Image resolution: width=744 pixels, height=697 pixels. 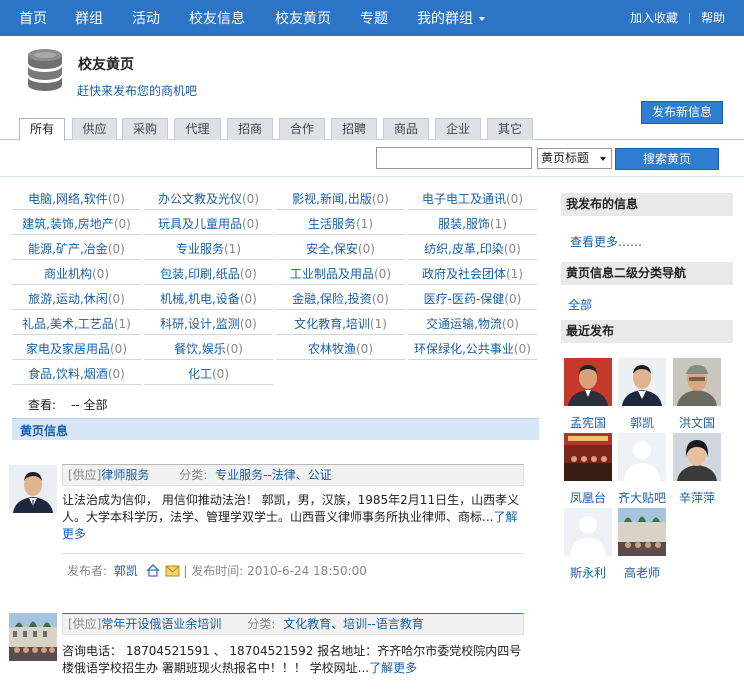 What do you see at coordinates (199, 224) in the screenshot?
I see `category-name: 玩具及儿童用品` at bounding box center [199, 224].